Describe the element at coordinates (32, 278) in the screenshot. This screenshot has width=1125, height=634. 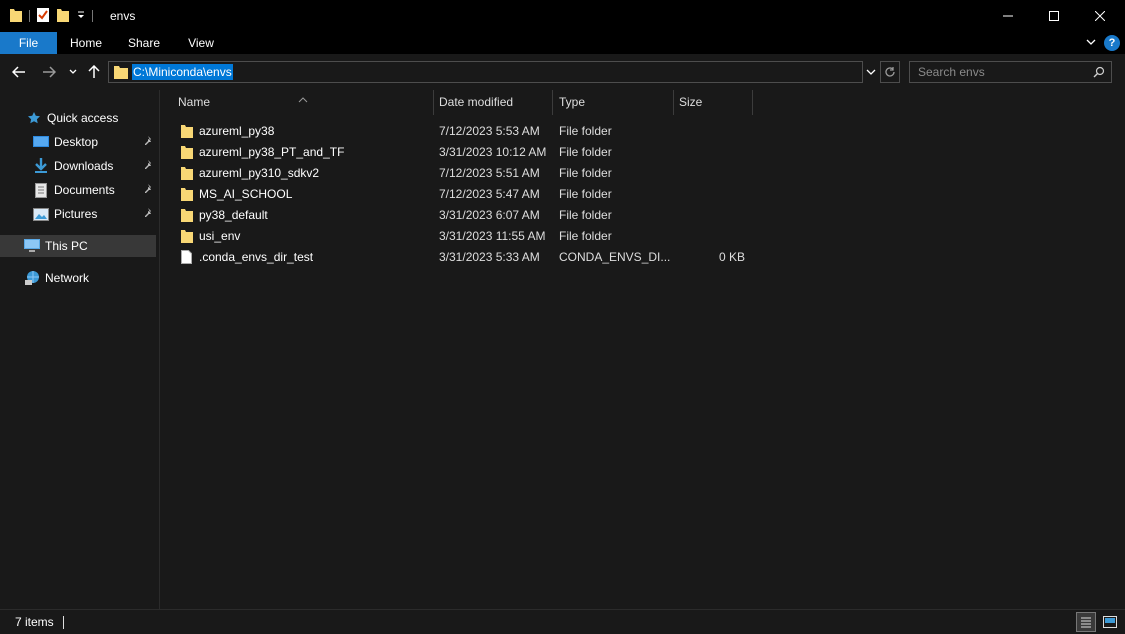
I see `network-icon` at that location.